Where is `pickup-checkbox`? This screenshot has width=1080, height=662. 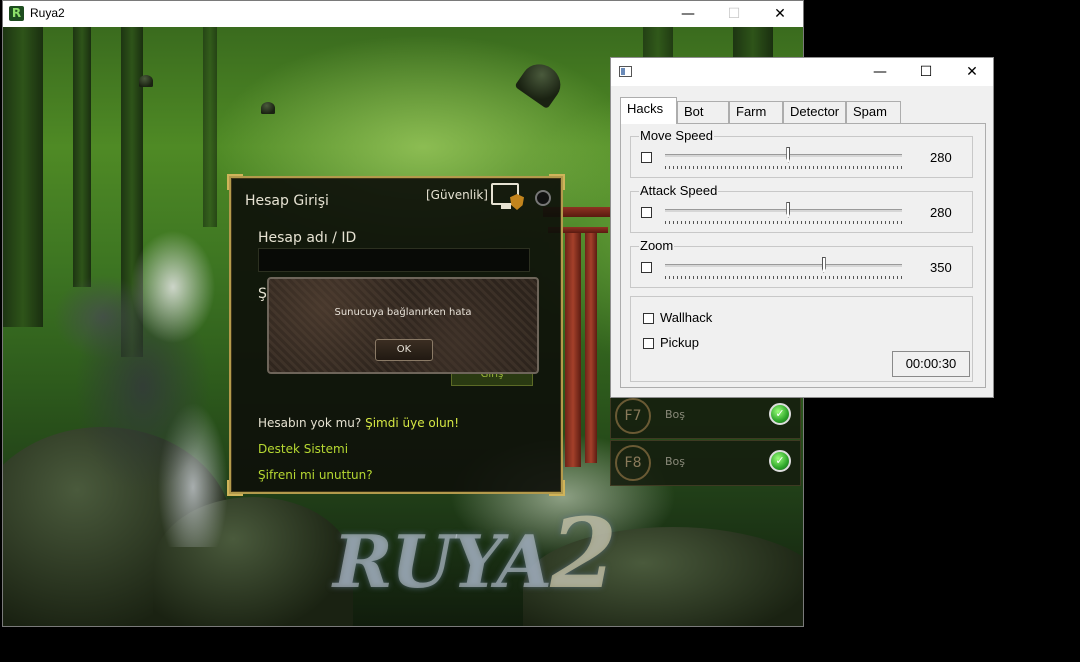
pickup-checkbox is located at coordinates (648, 343).